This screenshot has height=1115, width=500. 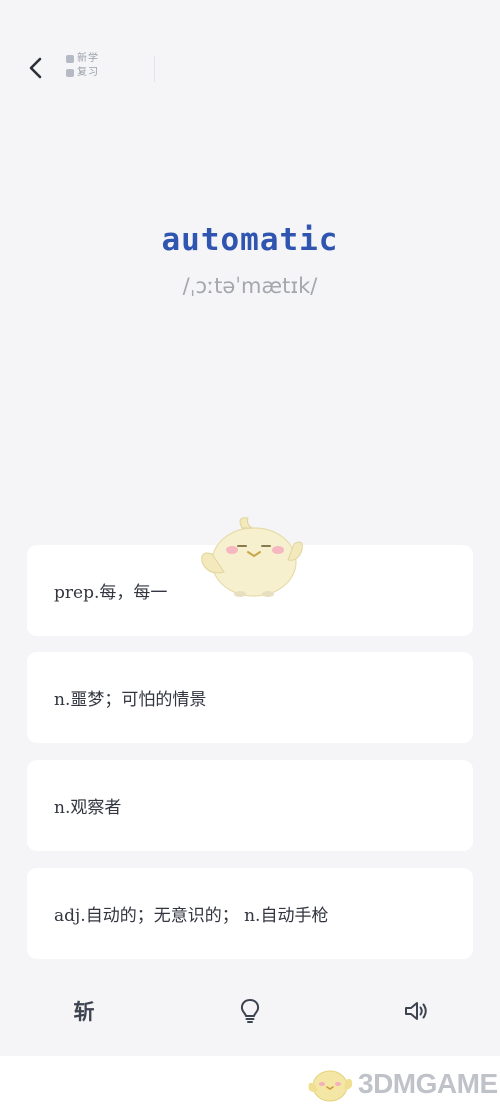 I want to click on chevron-left-icon, so click(x=35, y=68).